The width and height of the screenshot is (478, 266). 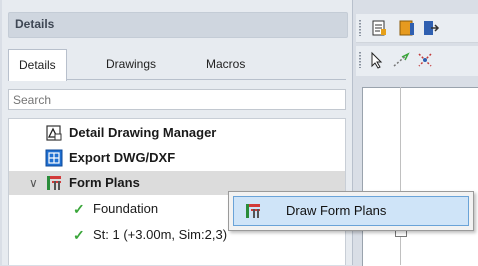 What do you see at coordinates (131, 64) in the screenshot?
I see `tab-drawings: Drawings` at bounding box center [131, 64].